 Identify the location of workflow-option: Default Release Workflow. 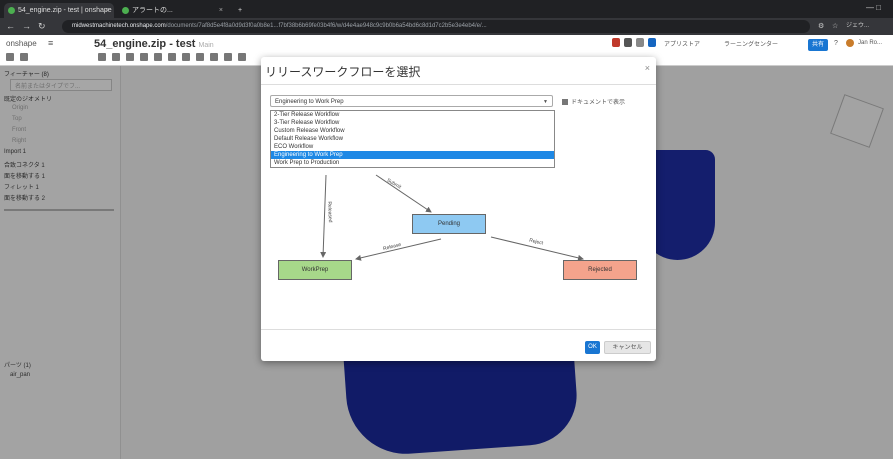
(412, 139).